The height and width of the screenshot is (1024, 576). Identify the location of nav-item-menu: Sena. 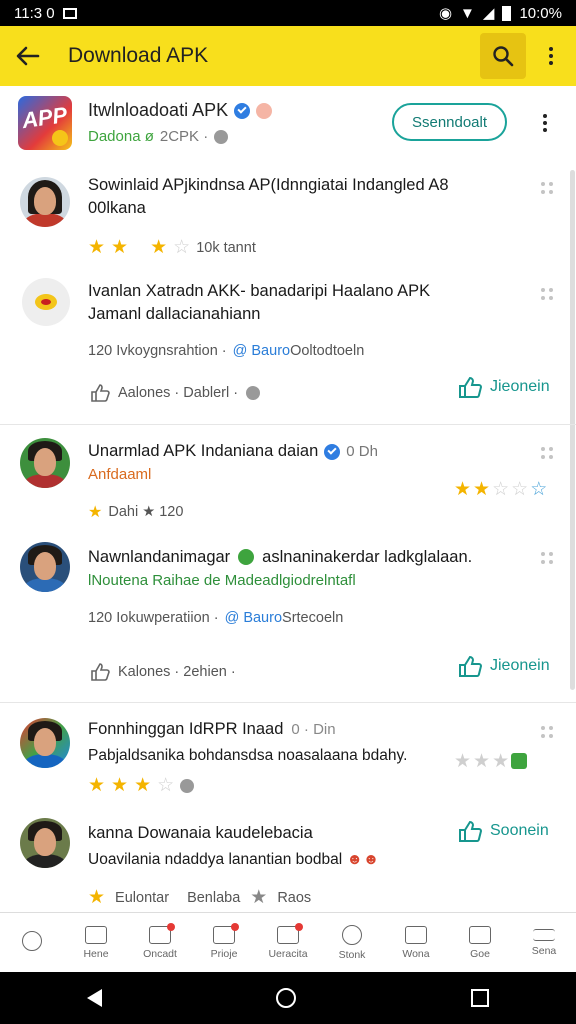
(544, 942).